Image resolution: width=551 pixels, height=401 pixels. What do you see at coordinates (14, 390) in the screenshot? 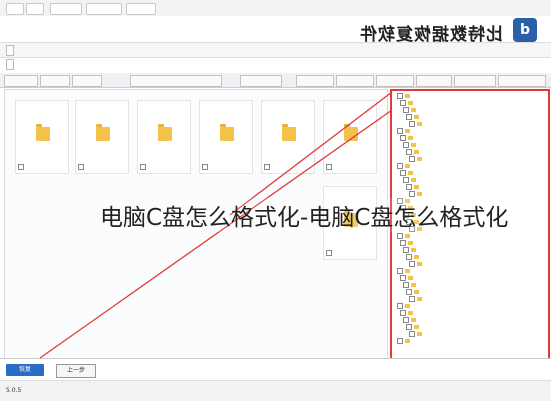
I see `version-label: 5.0.5` at bounding box center [14, 390].